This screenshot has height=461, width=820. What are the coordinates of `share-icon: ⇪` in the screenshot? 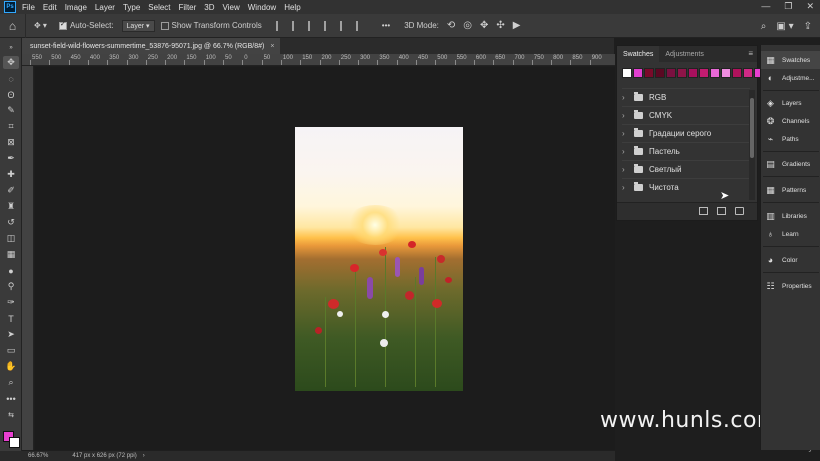 It's located at (808, 26).